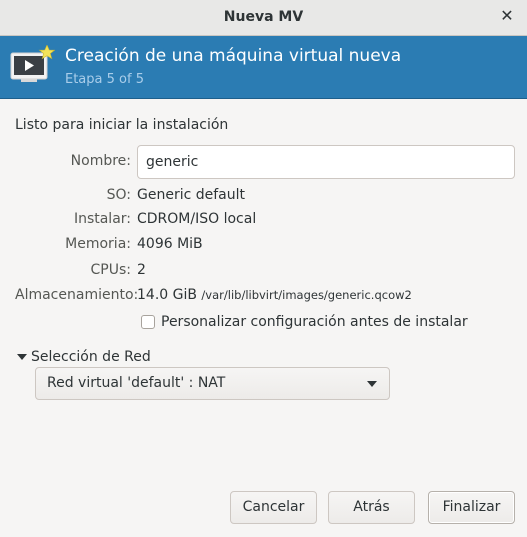 The image size is (527, 537). I want to click on network-select-value: Red virtual 'default' : NAT, so click(136, 383).